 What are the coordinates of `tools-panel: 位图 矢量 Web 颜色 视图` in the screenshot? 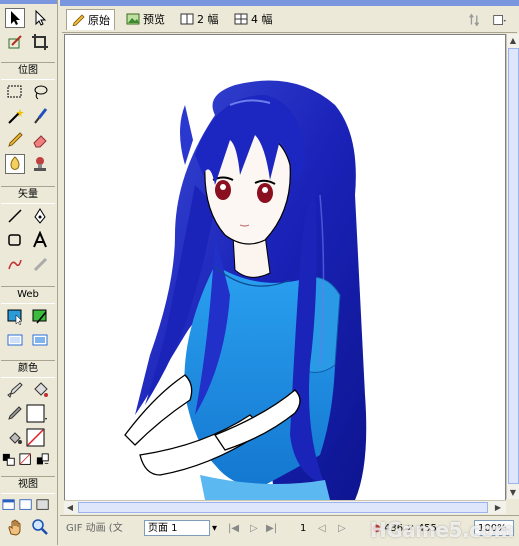 It's located at (29, 272).